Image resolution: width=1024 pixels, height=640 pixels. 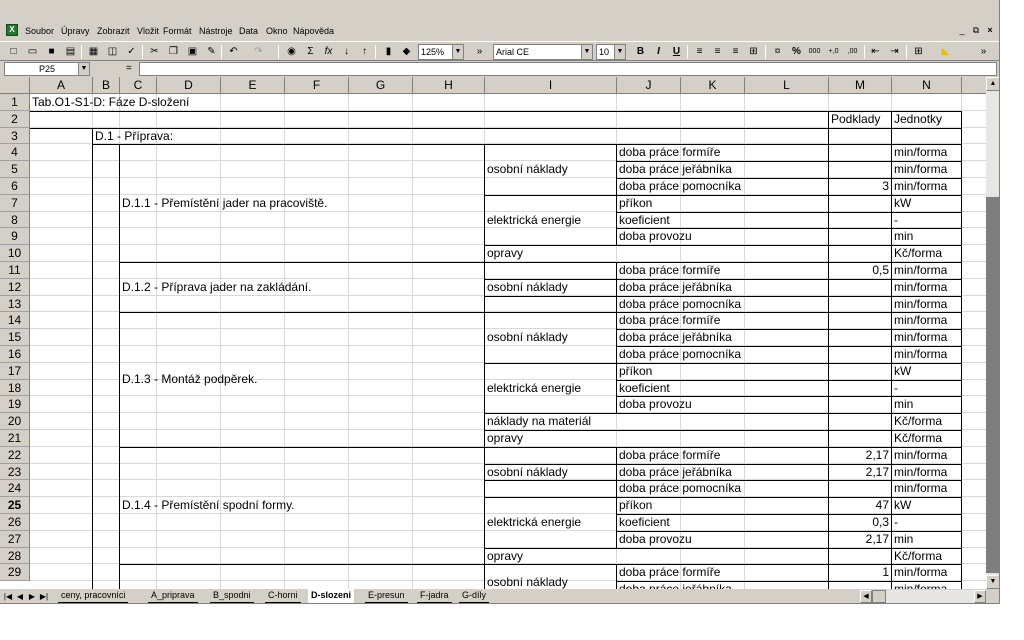 What do you see at coordinates (676, 51) in the screenshot?
I see `underline-button: U` at bounding box center [676, 51].